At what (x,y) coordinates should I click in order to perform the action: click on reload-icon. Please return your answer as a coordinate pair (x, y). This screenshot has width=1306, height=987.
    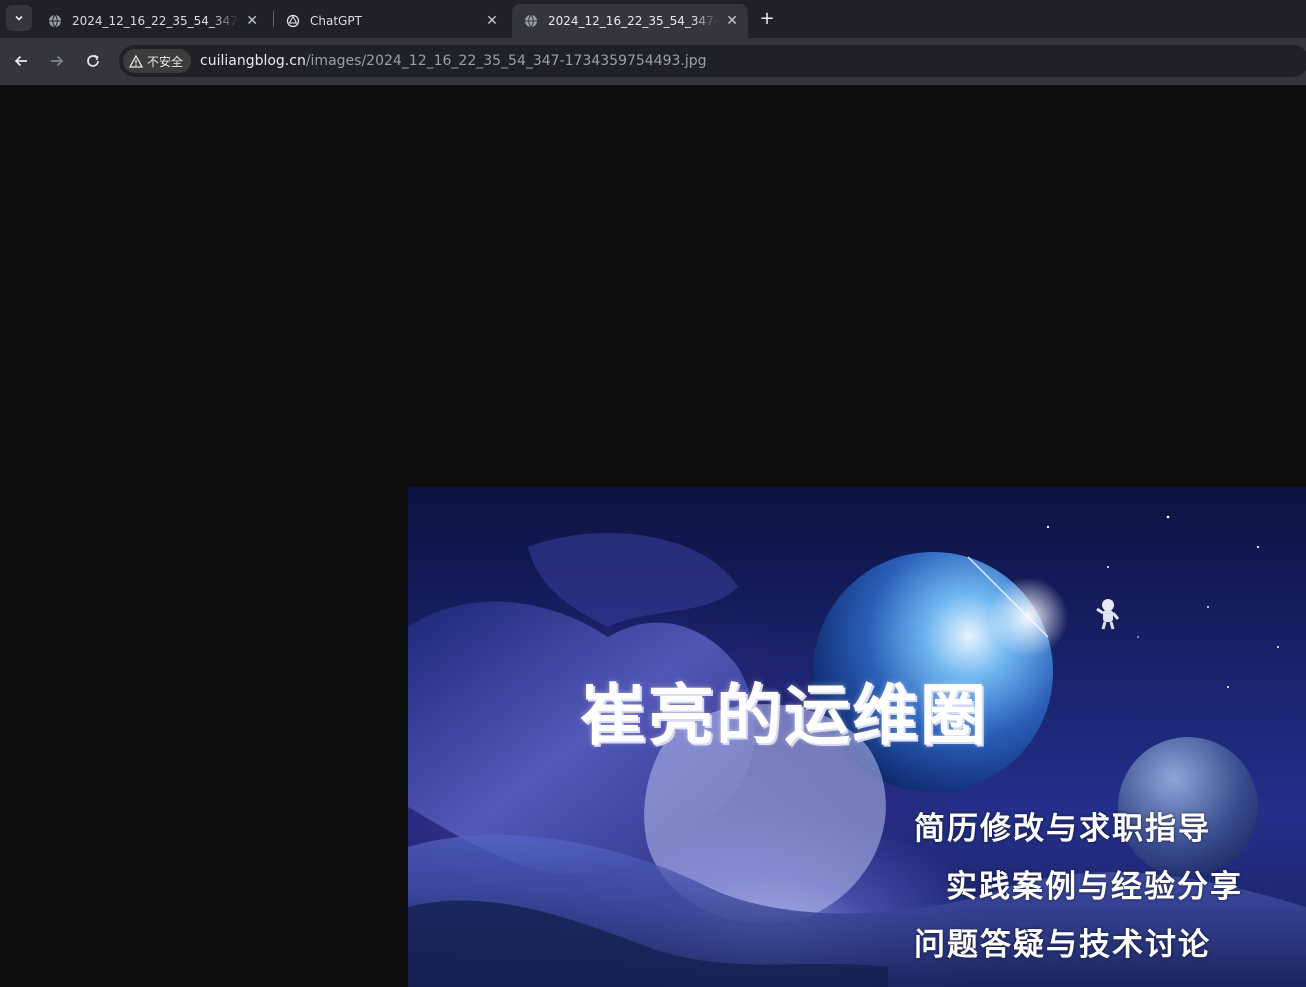
    Looking at the image, I should click on (93, 60).